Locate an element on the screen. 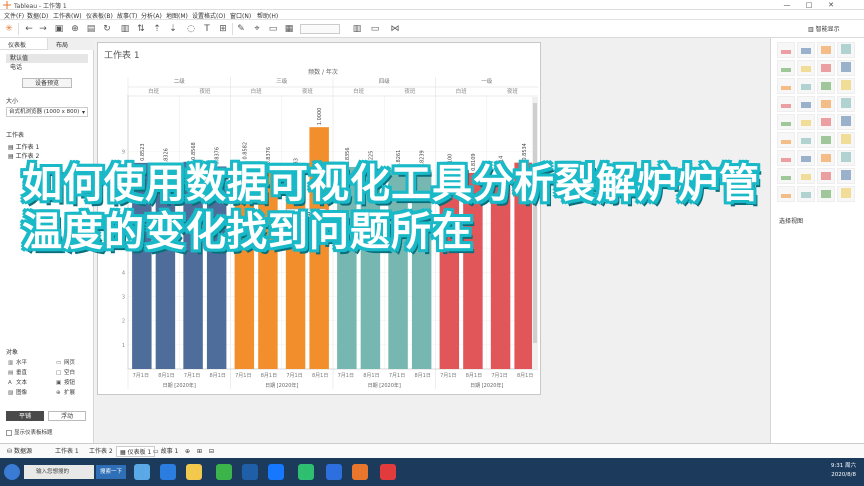  object-horizontal: ▥ 水平 is located at coordinates (17, 362).